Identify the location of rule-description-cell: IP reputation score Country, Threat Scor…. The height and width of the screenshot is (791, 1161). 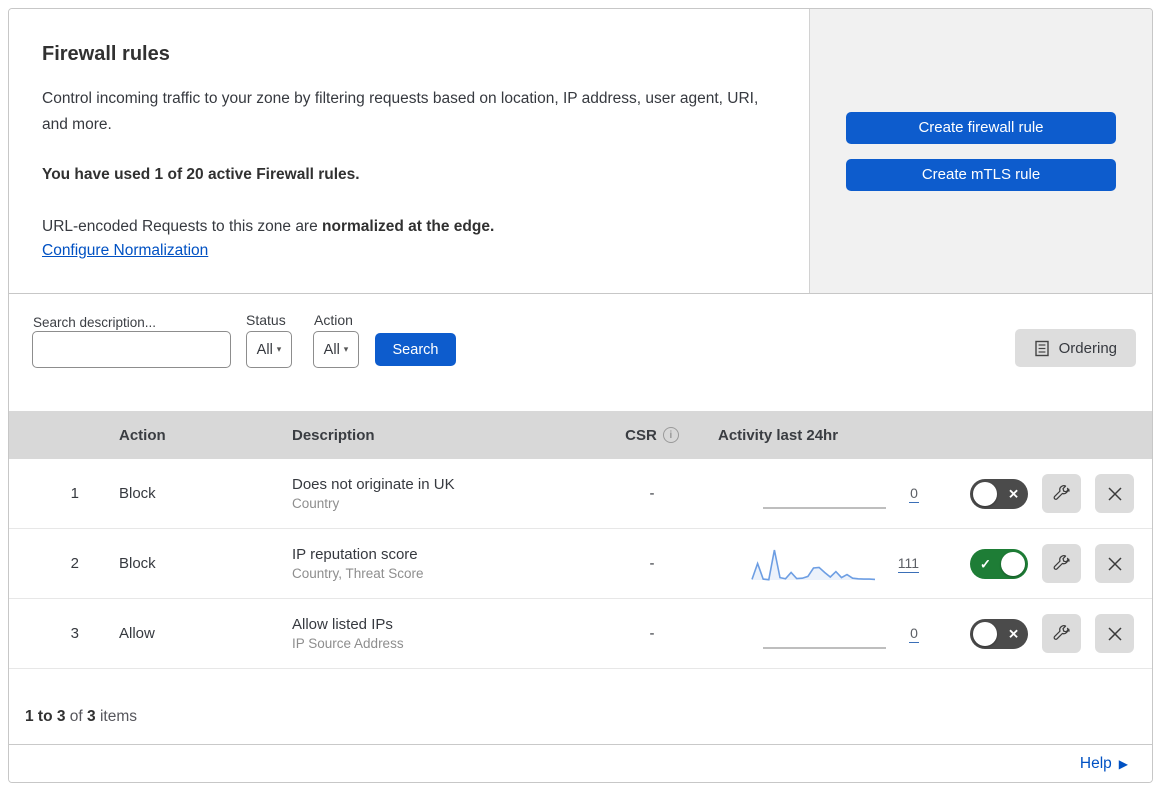
(432, 563).